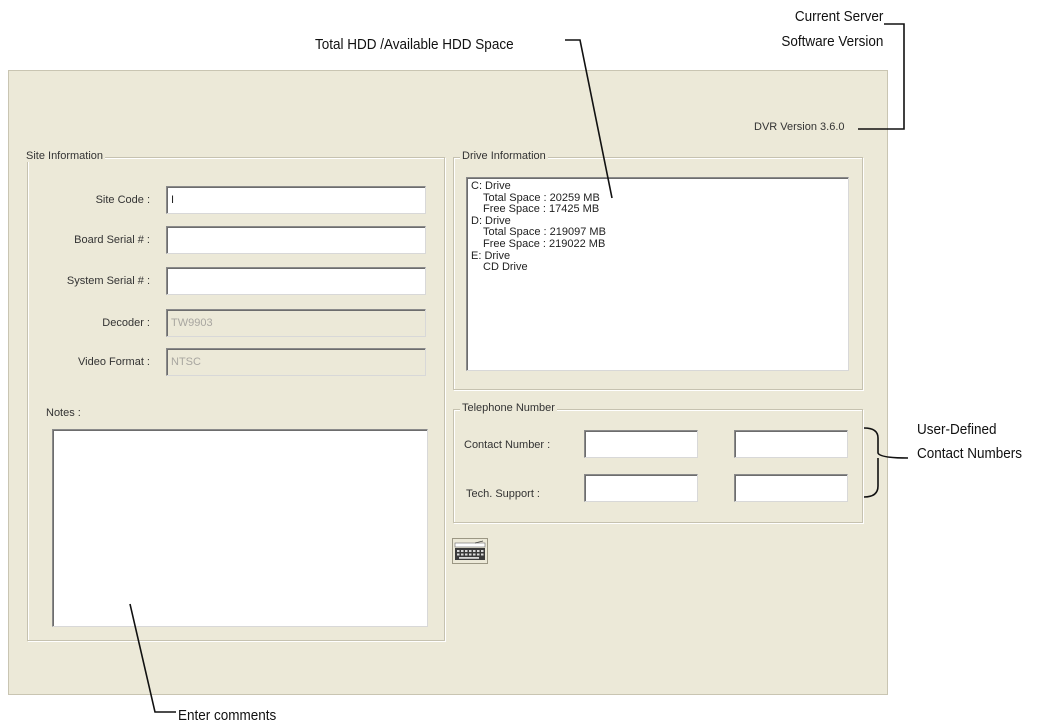 The width and height of the screenshot is (1053, 726). I want to click on hdd-leader-line, so click(589, 119).